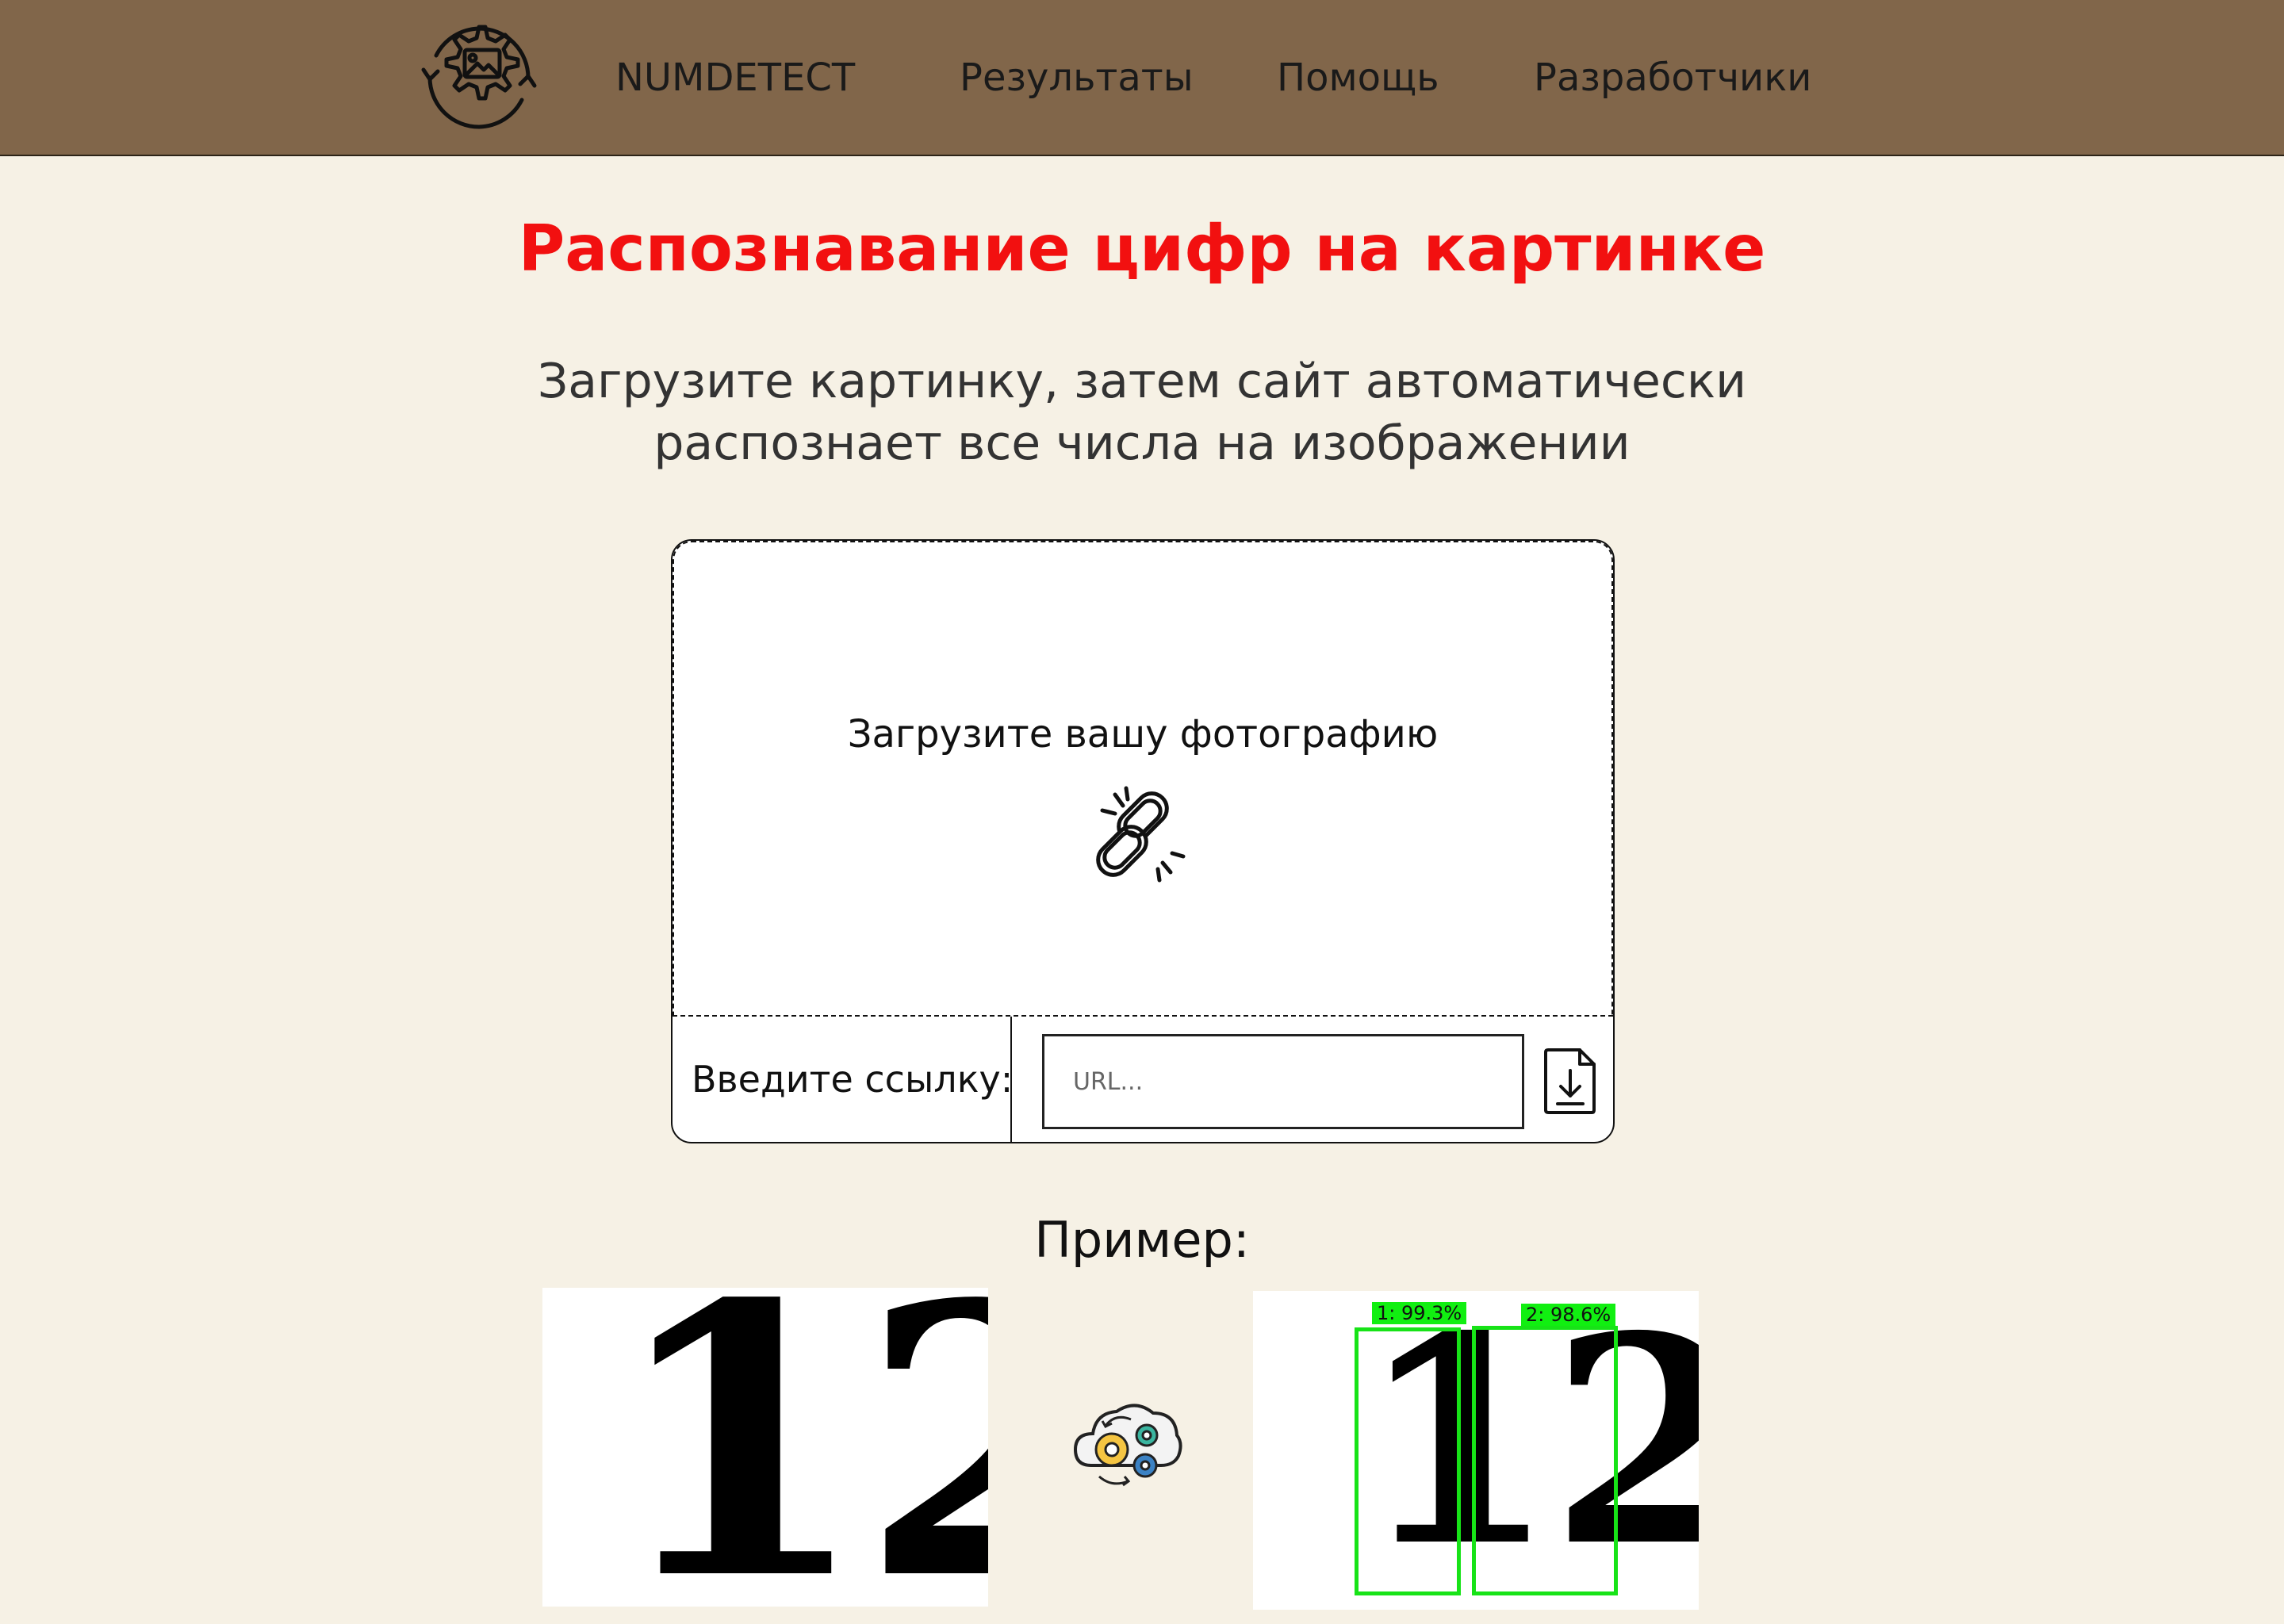  I want to click on url-input, so click(1283, 1081).